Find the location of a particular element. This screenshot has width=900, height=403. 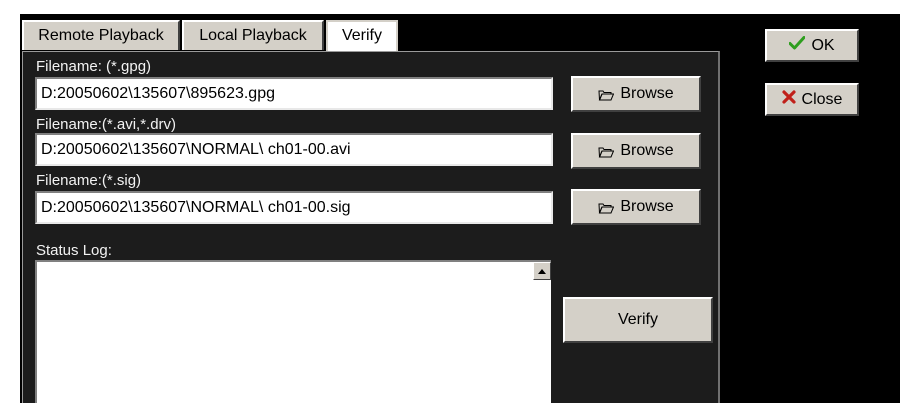

sig-filename-label: Filename:(*.sig) is located at coordinates (89, 180).